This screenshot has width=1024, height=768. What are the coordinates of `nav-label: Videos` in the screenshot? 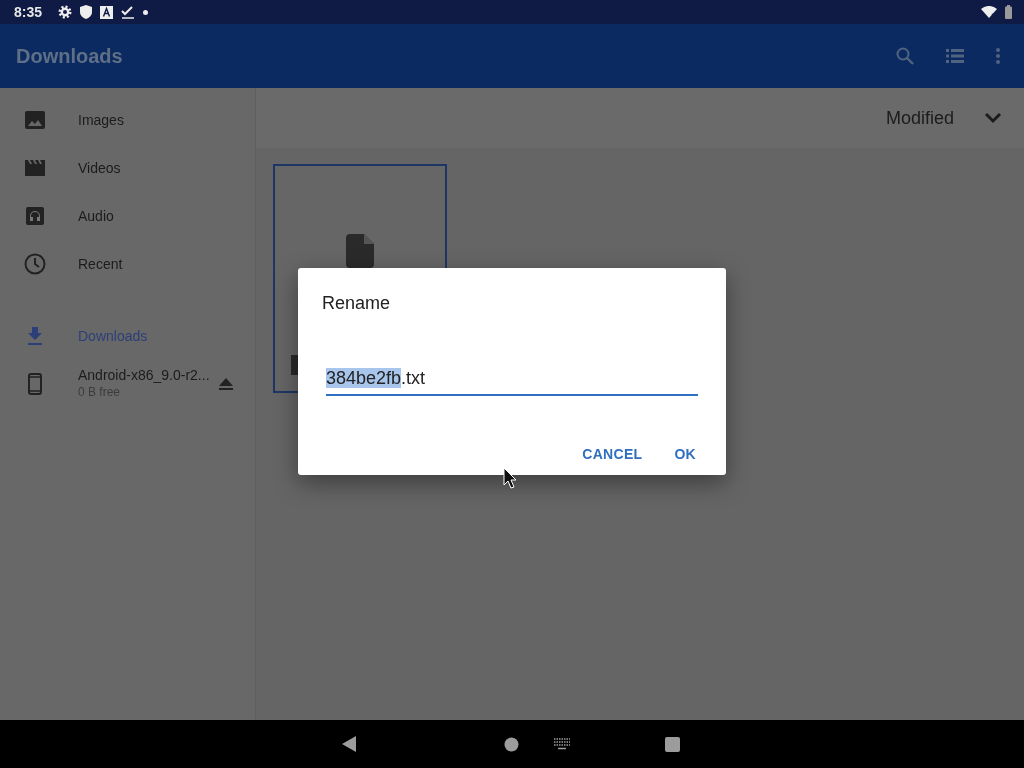 It's located at (99, 168).